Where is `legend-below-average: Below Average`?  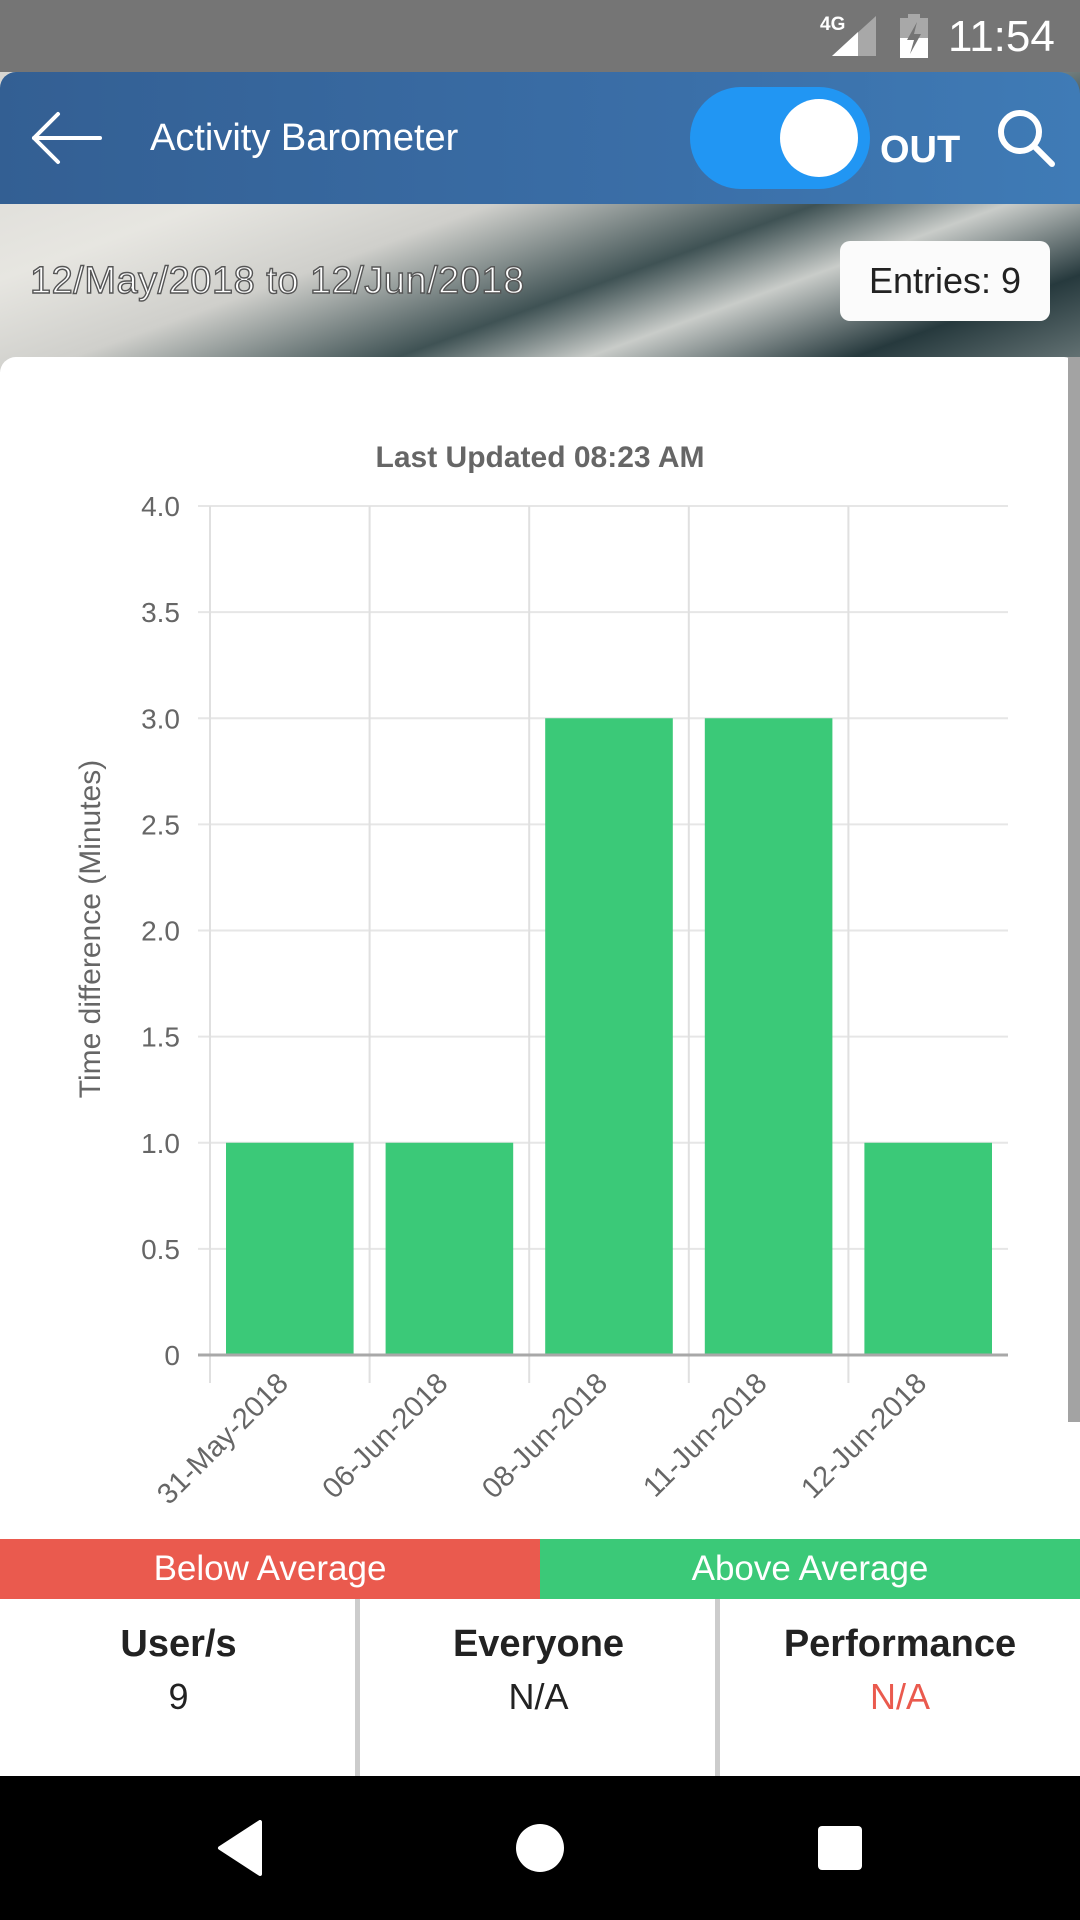 legend-below-average: Below Average is located at coordinates (270, 1569).